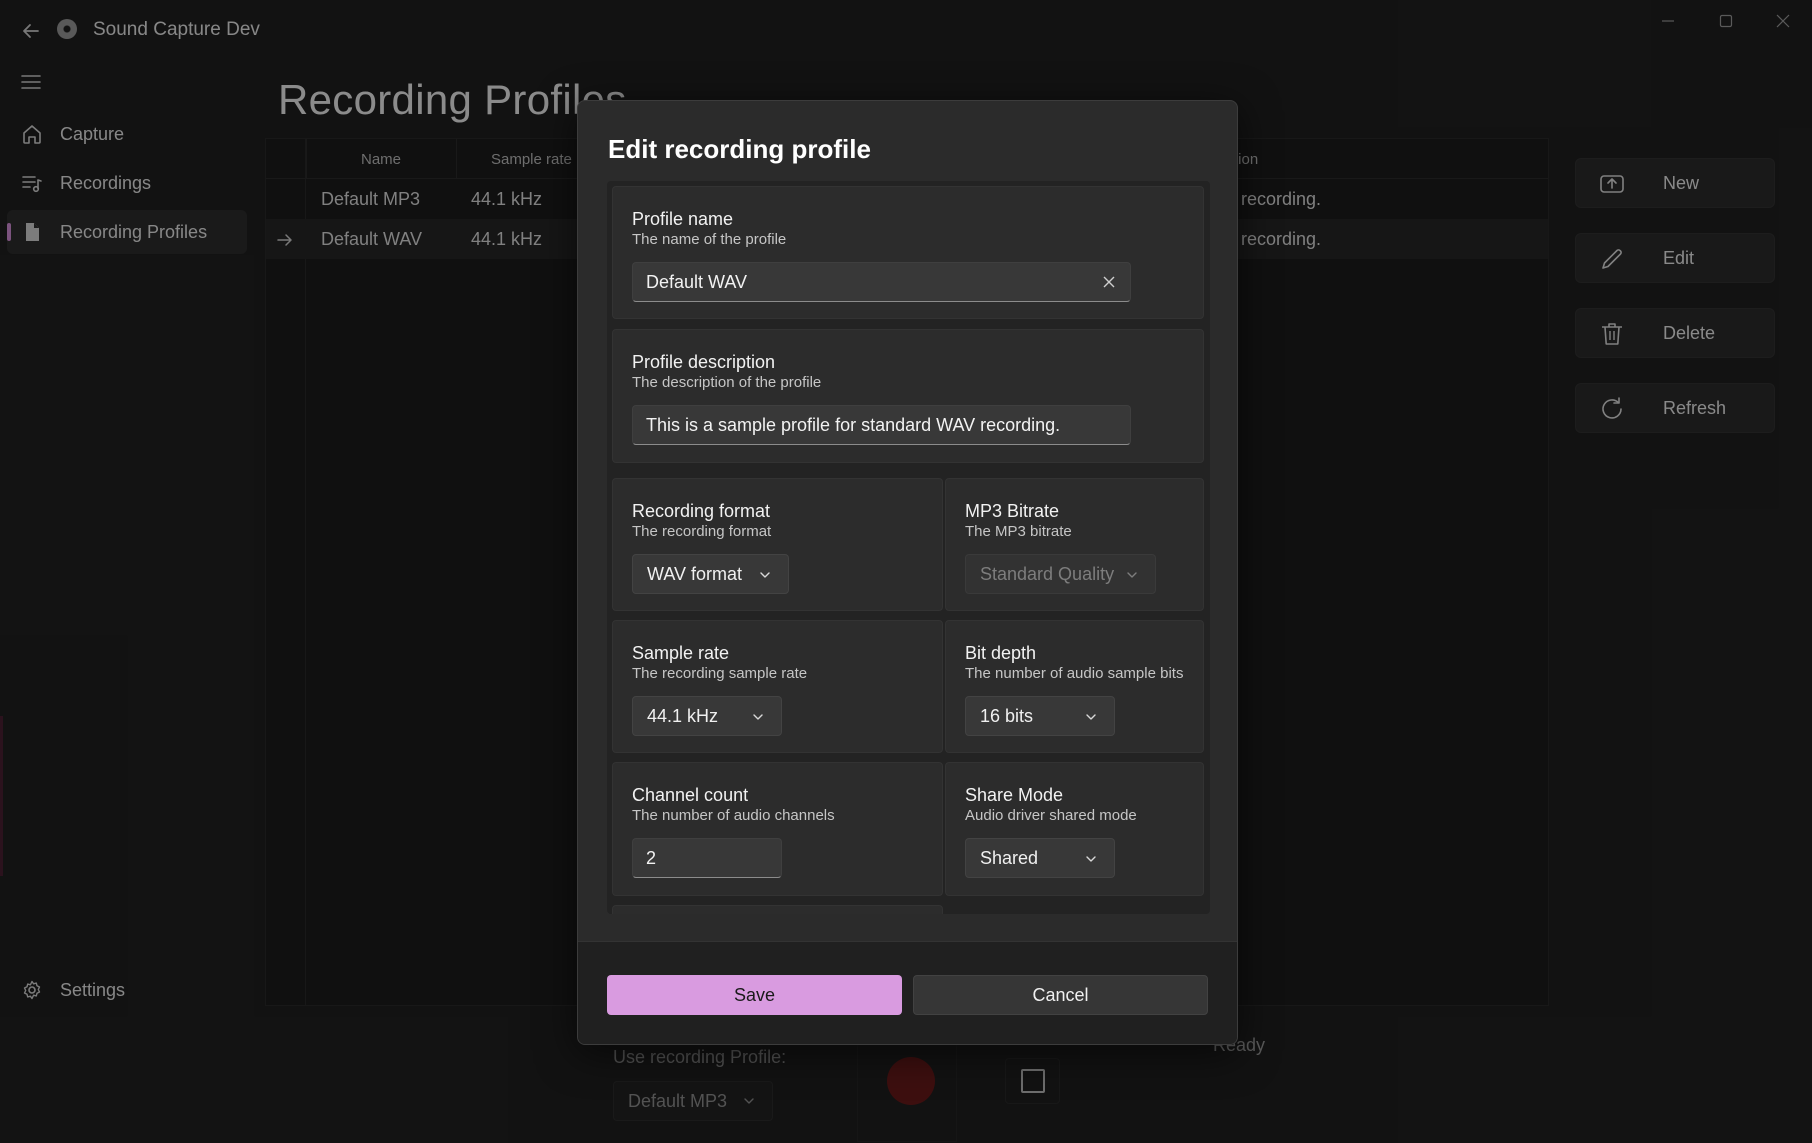 This screenshot has width=1812, height=1143. I want to click on recording-format-title: Recording format, so click(701, 511).